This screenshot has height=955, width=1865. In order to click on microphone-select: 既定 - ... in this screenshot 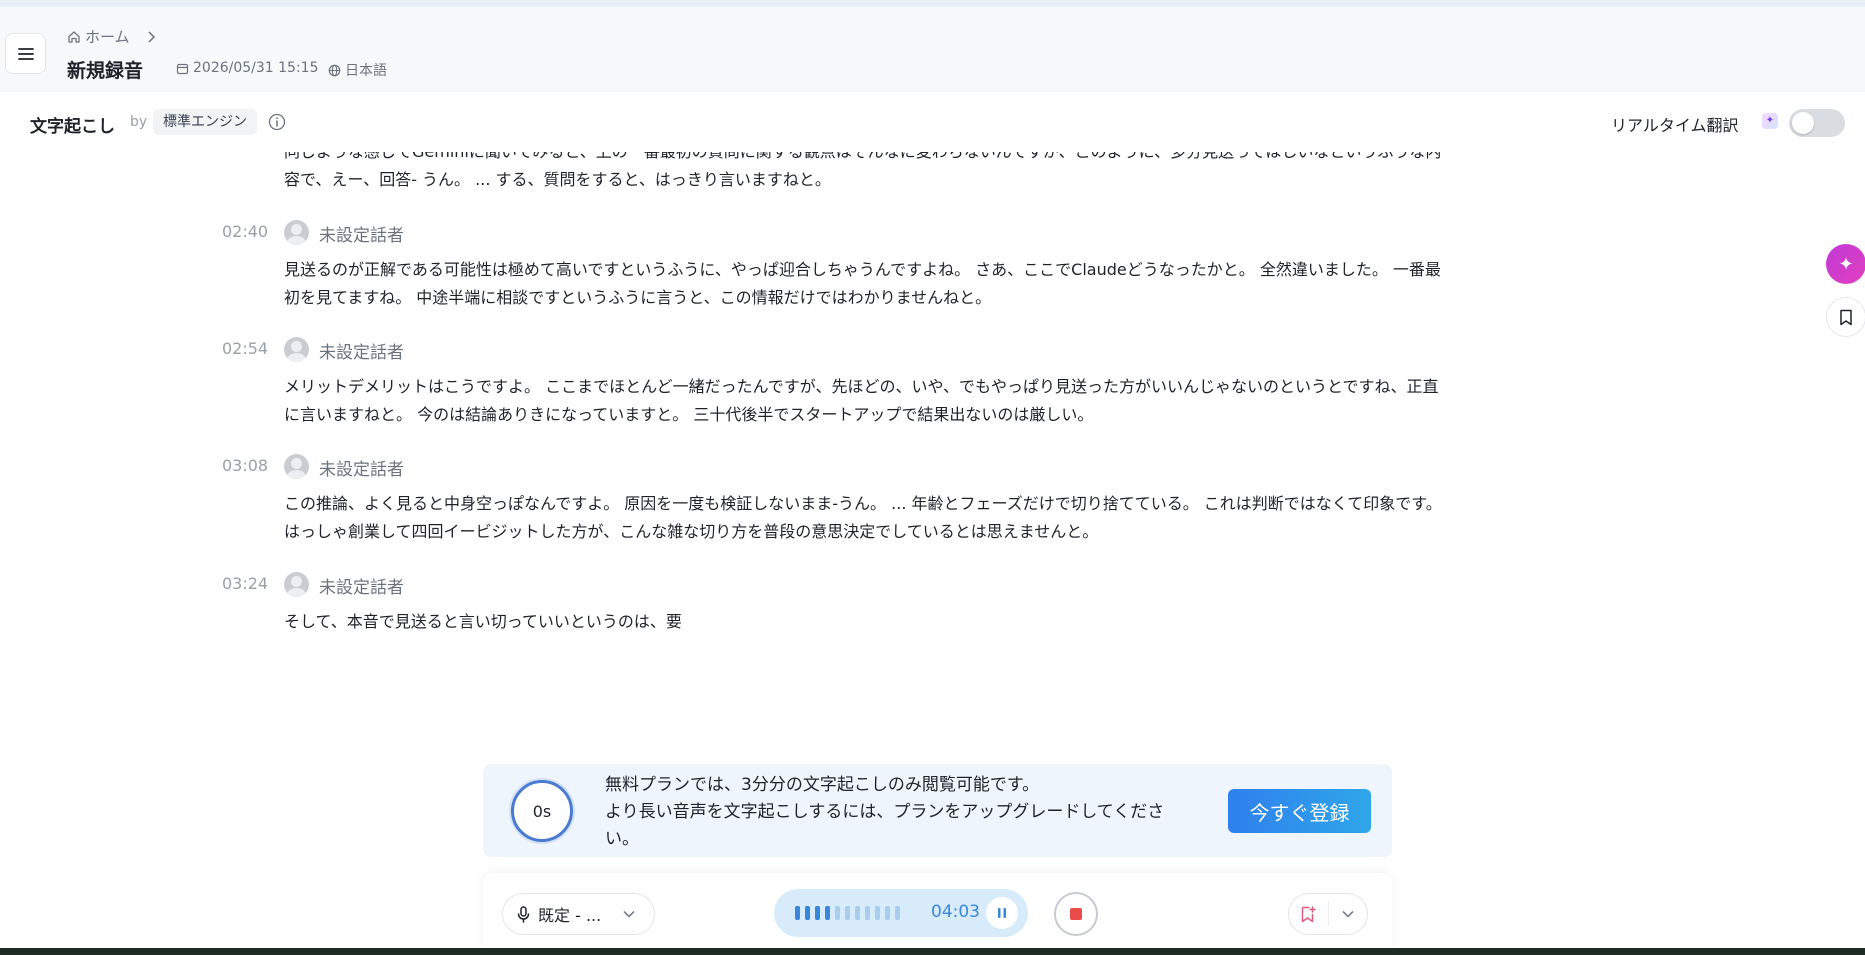, I will do `click(578, 914)`.